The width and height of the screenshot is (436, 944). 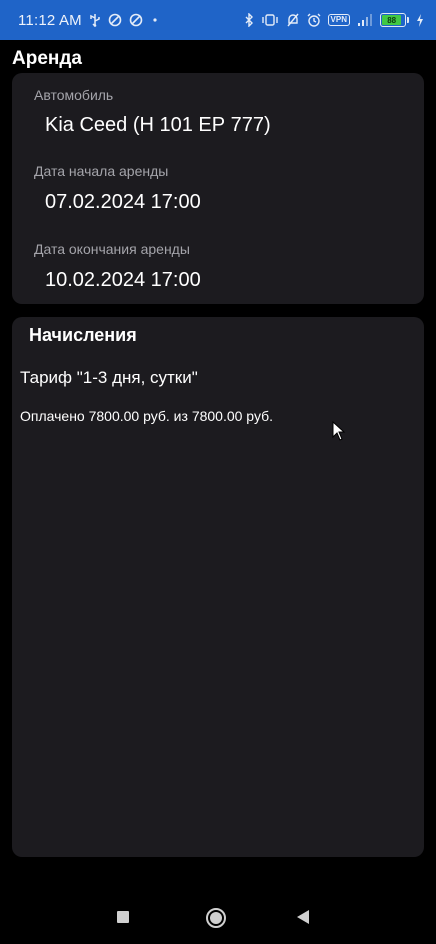 I want to click on home-icon, so click(x=216, y=918).